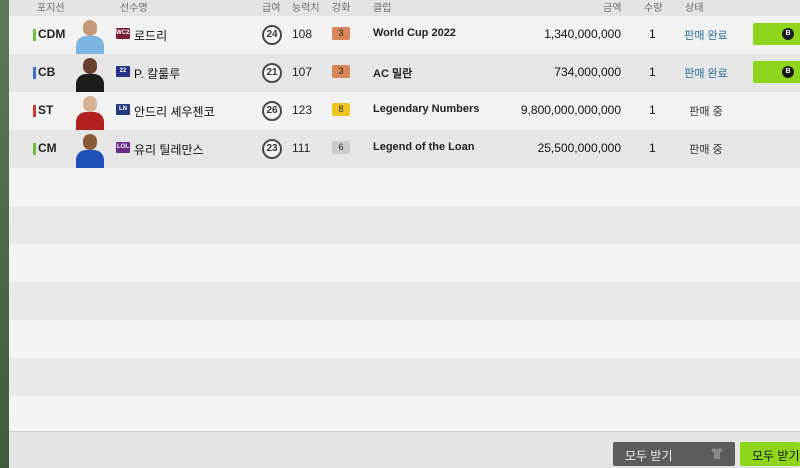  What do you see at coordinates (123, 147) in the screenshot?
I see `season-badge: LOL` at bounding box center [123, 147].